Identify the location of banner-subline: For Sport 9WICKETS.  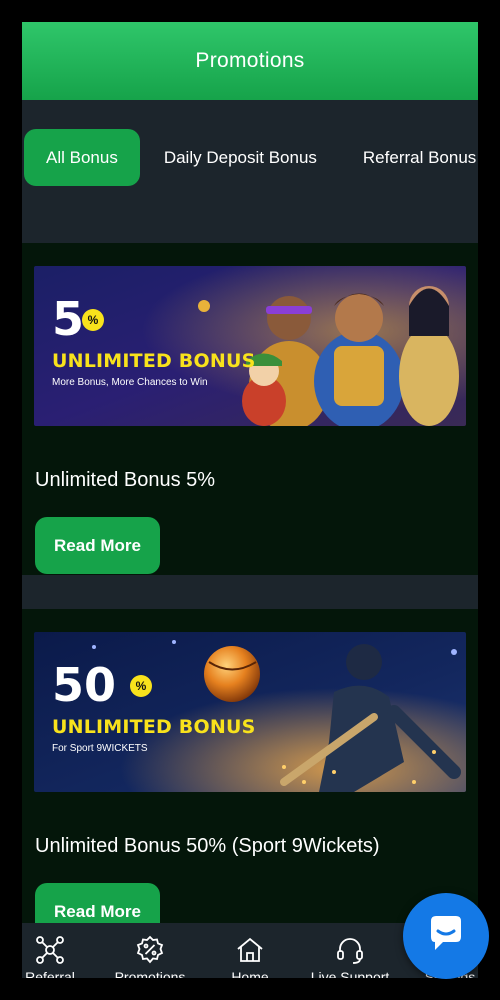
(100, 748).